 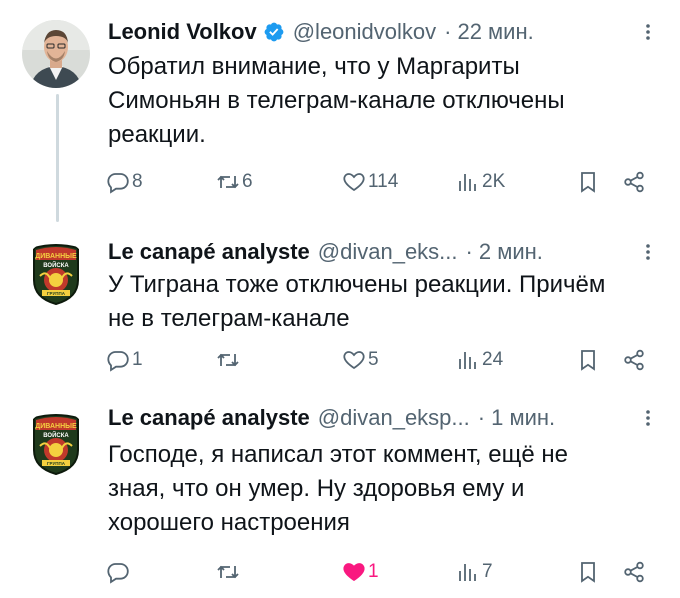 What do you see at coordinates (487, 571) in the screenshot?
I see `views-count: 7` at bounding box center [487, 571].